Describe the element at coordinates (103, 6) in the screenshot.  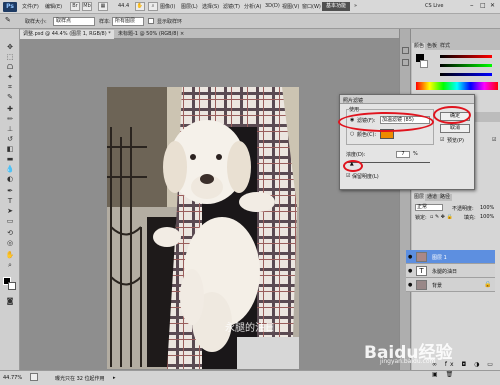
I see `grid-icon: ▦` at that location.